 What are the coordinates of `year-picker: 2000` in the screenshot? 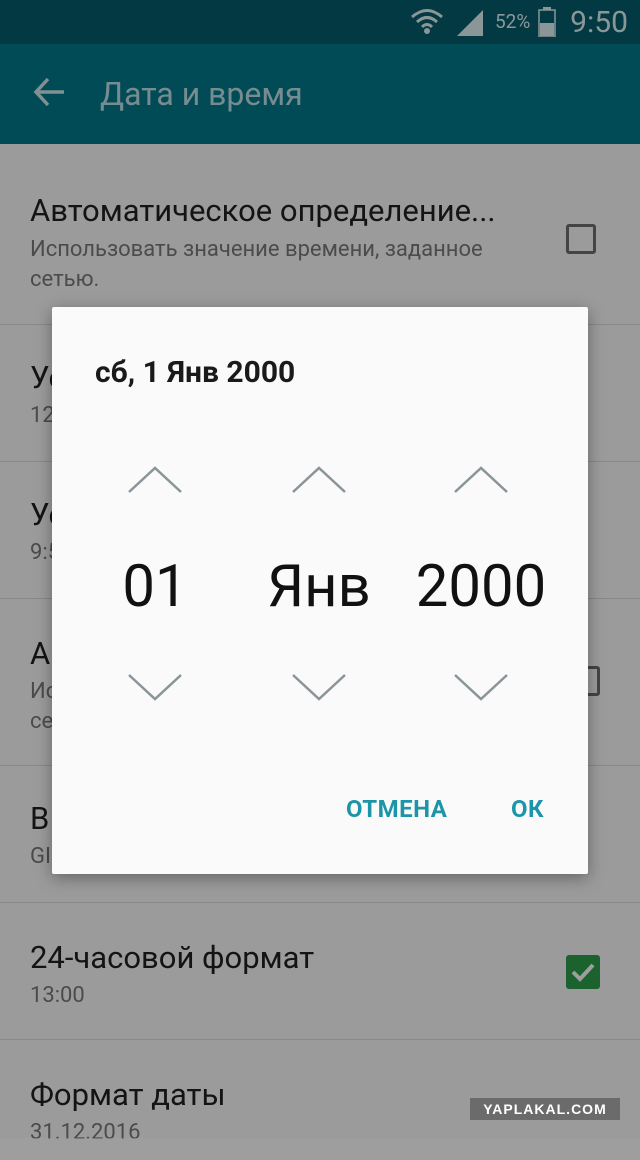 It's located at (481, 587).